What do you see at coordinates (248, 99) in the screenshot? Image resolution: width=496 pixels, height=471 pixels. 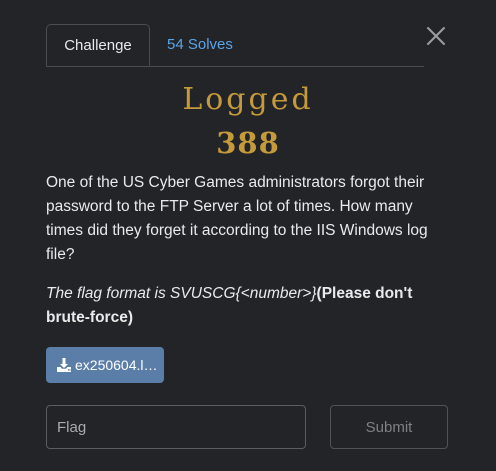 I see `challenge-name: Logged` at bounding box center [248, 99].